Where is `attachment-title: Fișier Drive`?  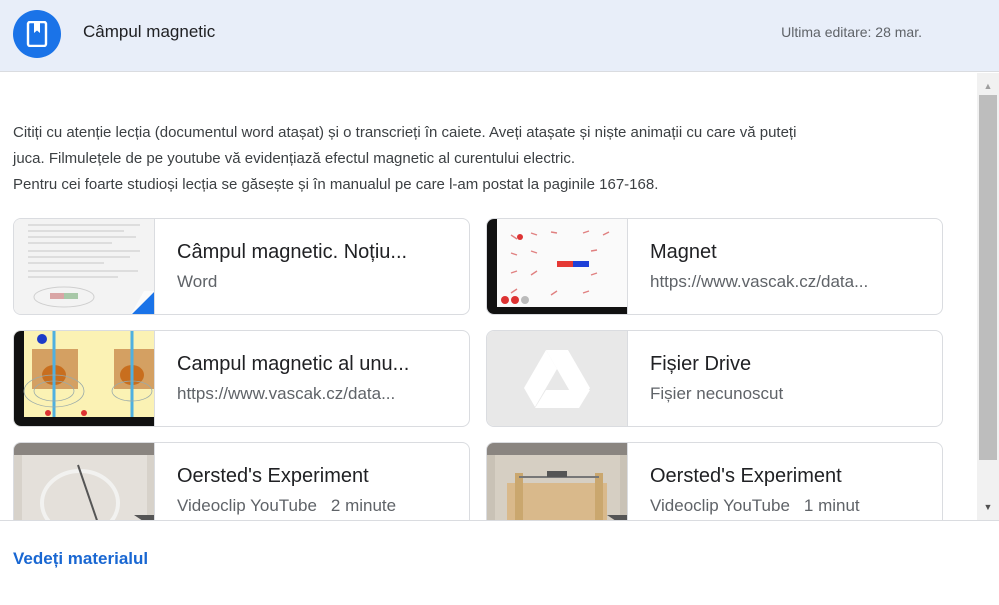 attachment-title: Fișier Drive is located at coordinates (701, 364).